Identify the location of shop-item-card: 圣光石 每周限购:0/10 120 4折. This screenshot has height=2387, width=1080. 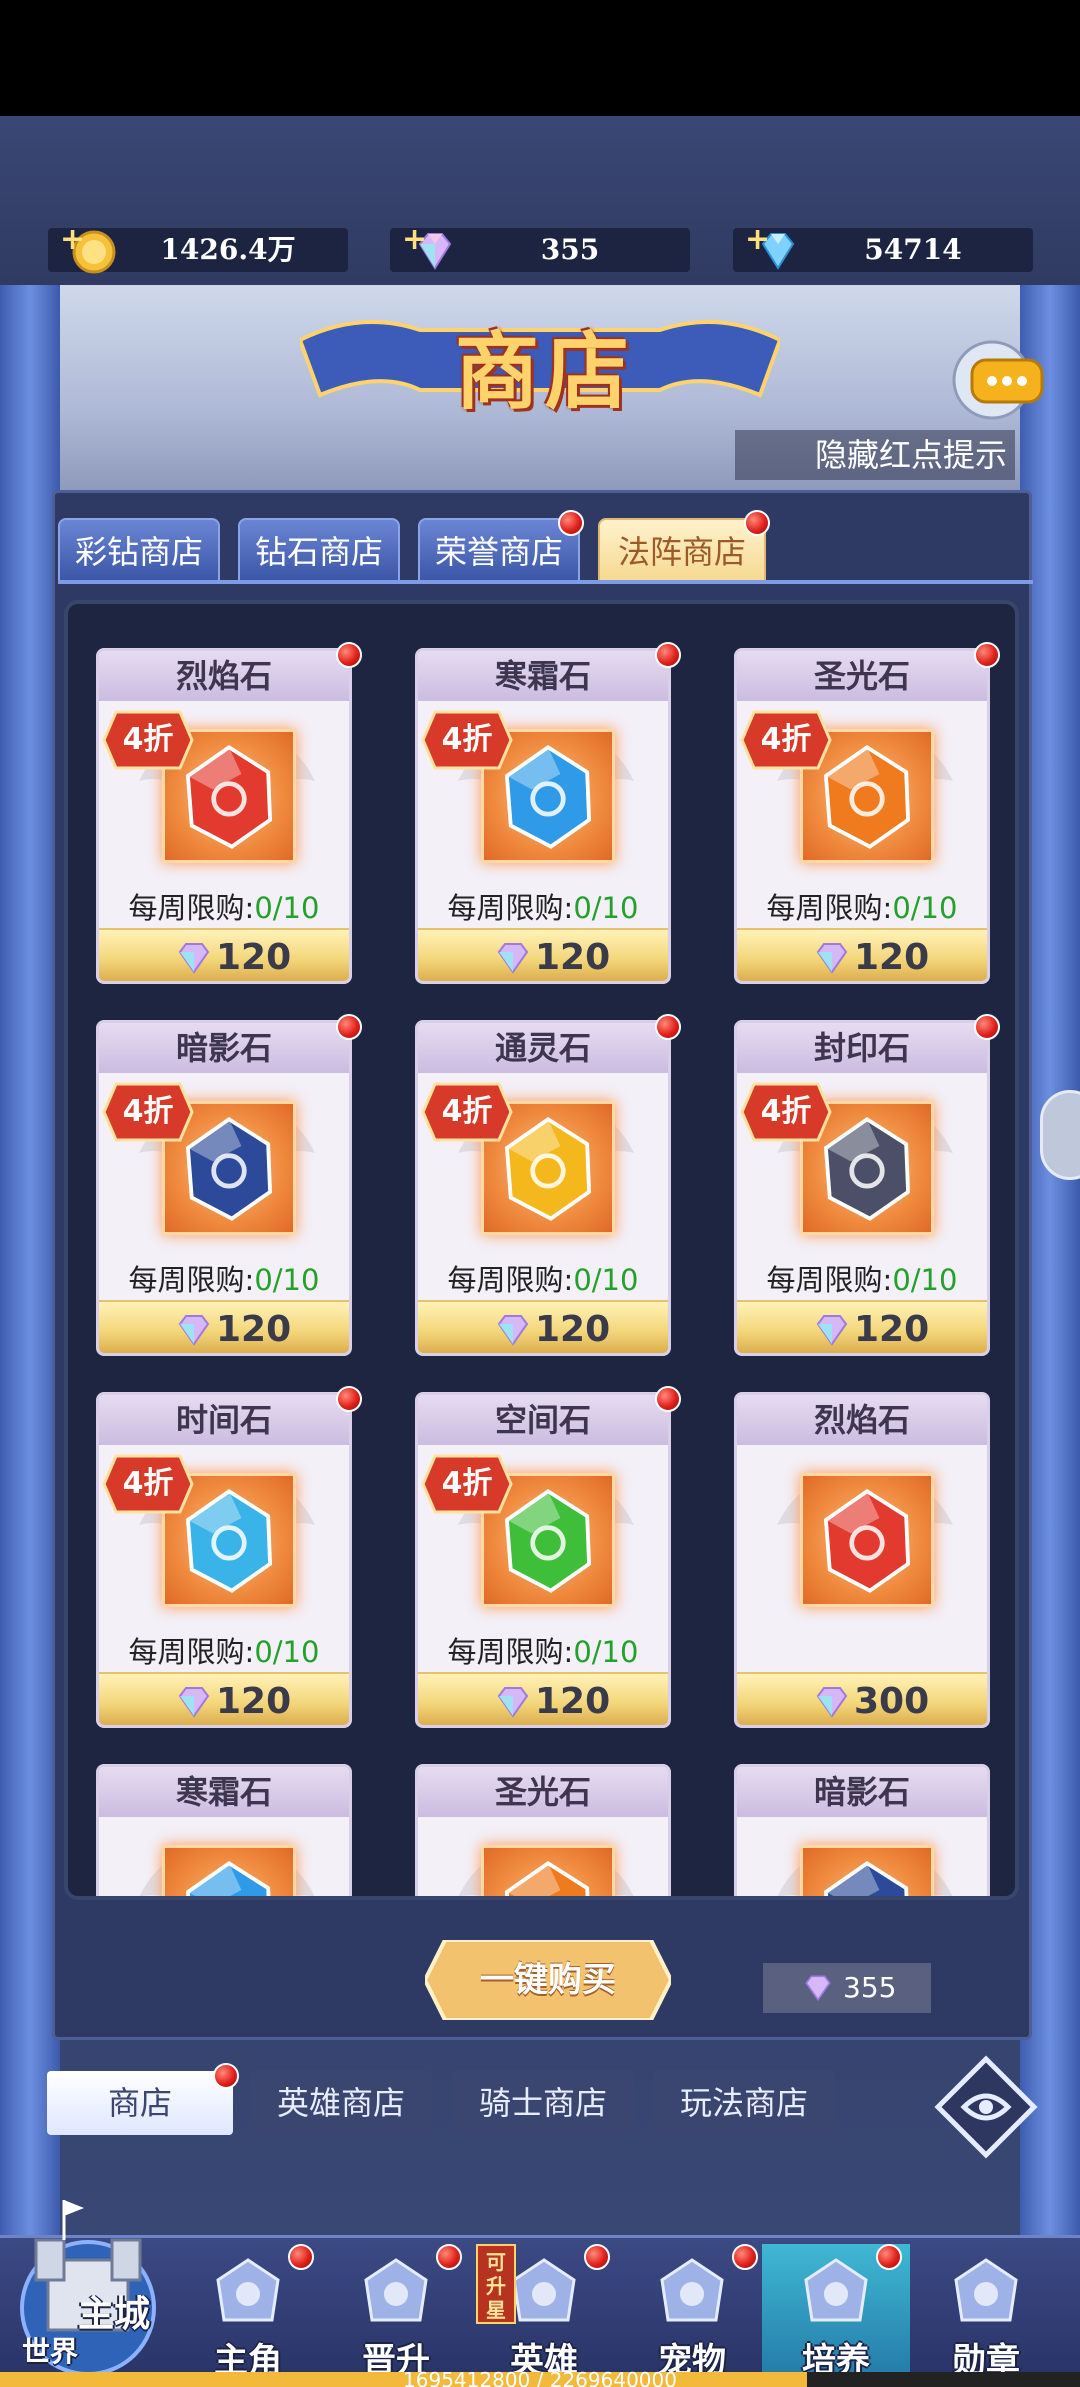
(867, 813).